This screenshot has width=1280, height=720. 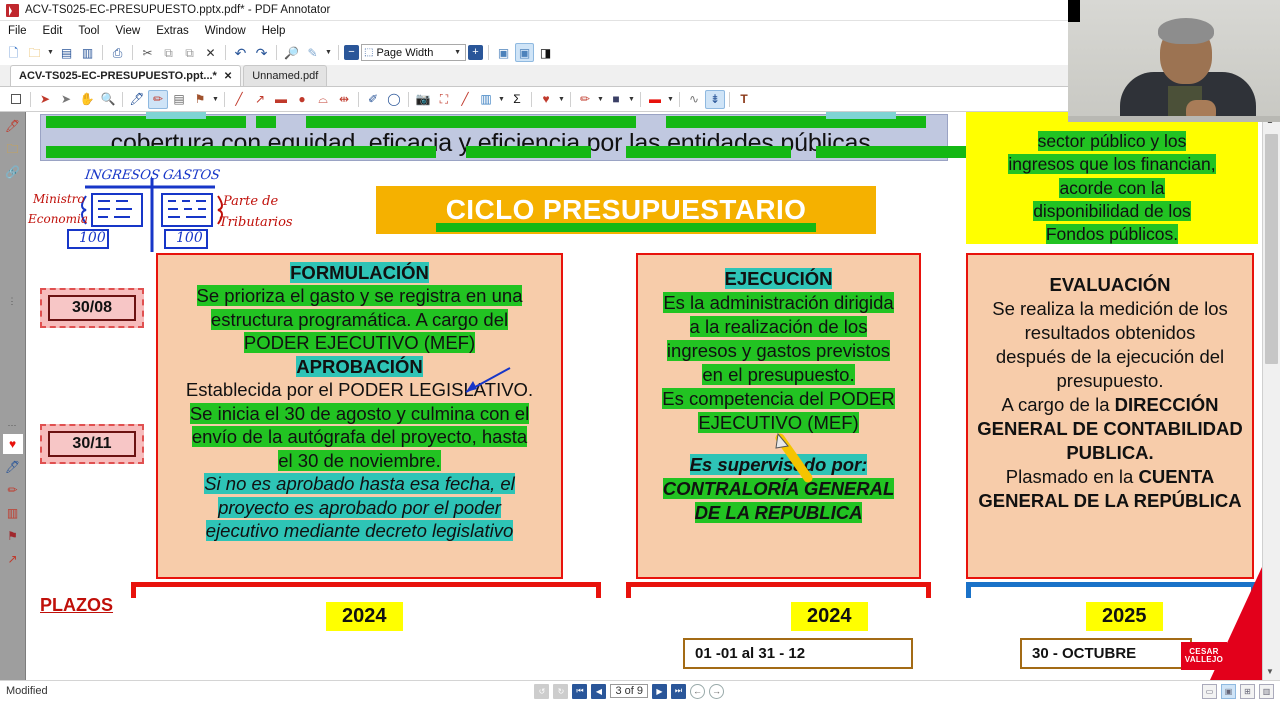 What do you see at coordinates (344, 99) in the screenshot?
I see `dimension-icon: ⇹` at bounding box center [344, 99].